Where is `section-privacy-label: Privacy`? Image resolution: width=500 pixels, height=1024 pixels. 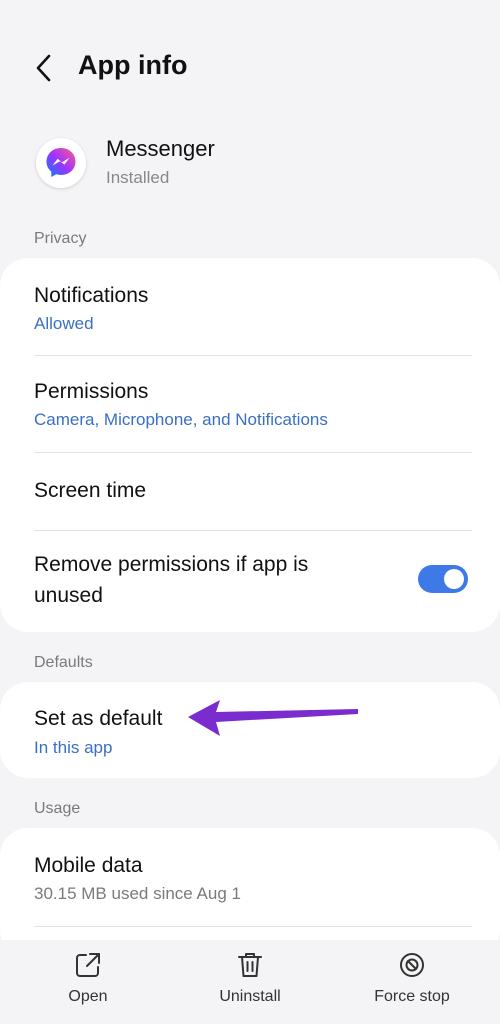 section-privacy-label: Privacy is located at coordinates (60, 238).